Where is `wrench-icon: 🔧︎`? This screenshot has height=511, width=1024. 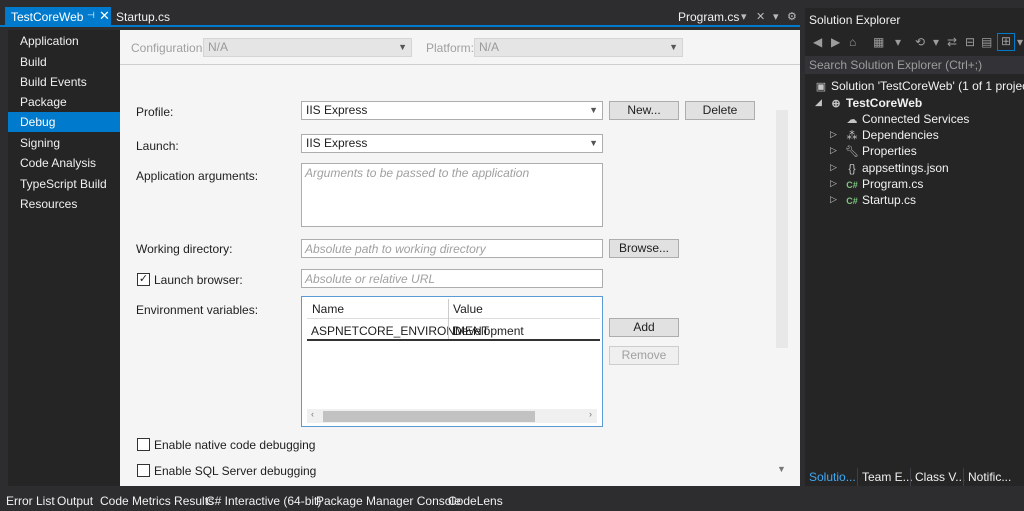 wrench-icon: 🔧︎ is located at coordinates (852, 152).